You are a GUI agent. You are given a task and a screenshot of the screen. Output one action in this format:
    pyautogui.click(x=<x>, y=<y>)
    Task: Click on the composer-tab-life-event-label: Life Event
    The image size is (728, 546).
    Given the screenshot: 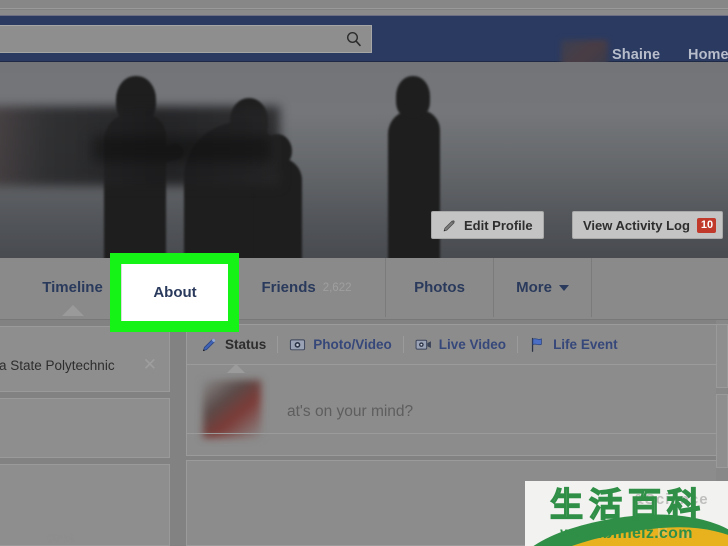 What is the action you would take?
    pyautogui.click(x=585, y=344)
    